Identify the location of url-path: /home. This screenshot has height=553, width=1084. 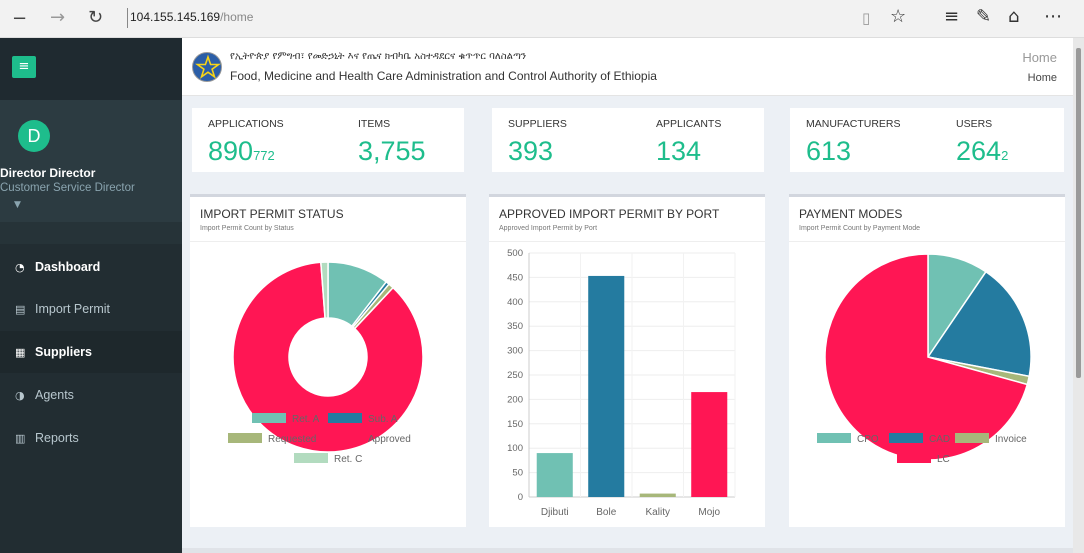
(237, 17).